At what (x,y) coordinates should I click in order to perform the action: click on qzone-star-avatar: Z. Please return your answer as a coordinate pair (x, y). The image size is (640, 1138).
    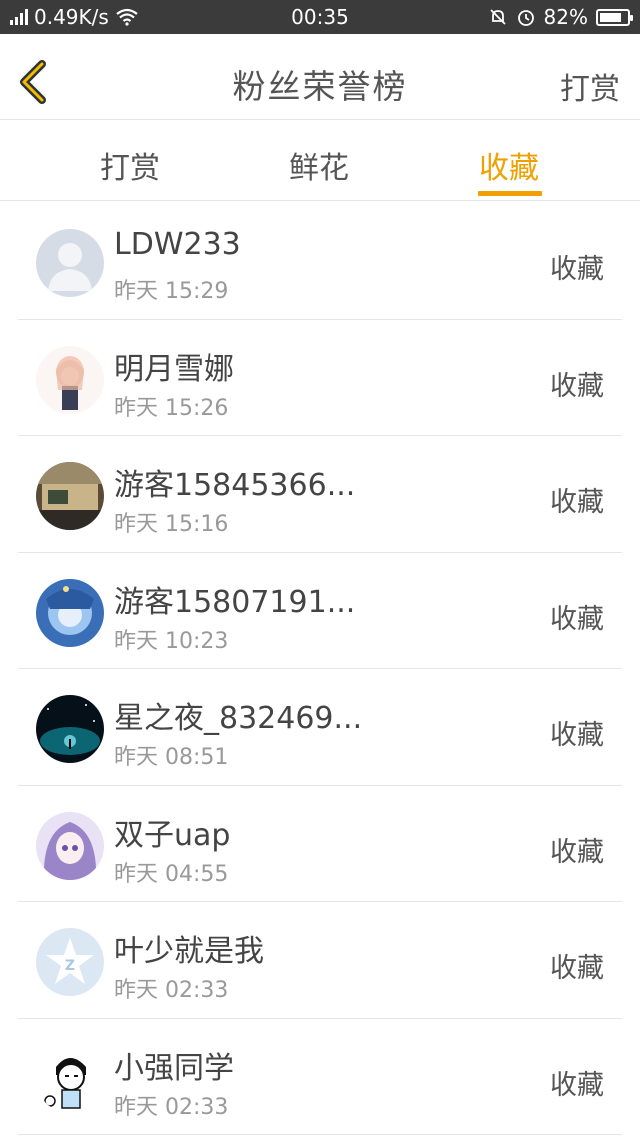
    Looking at the image, I should click on (70, 962).